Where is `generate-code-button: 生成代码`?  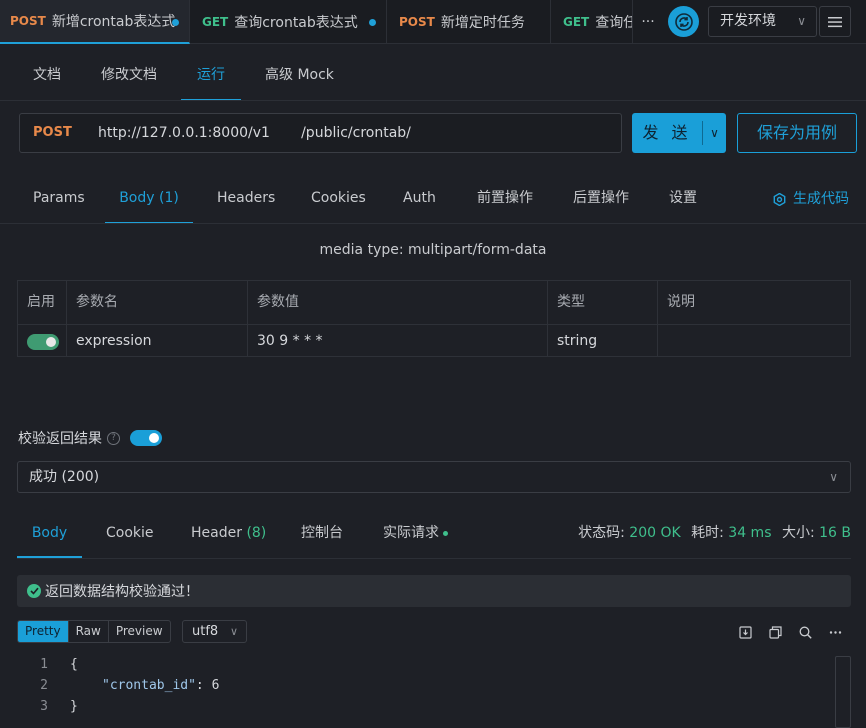 generate-code-button: 生成代码 is located at coordinates (811, 199).